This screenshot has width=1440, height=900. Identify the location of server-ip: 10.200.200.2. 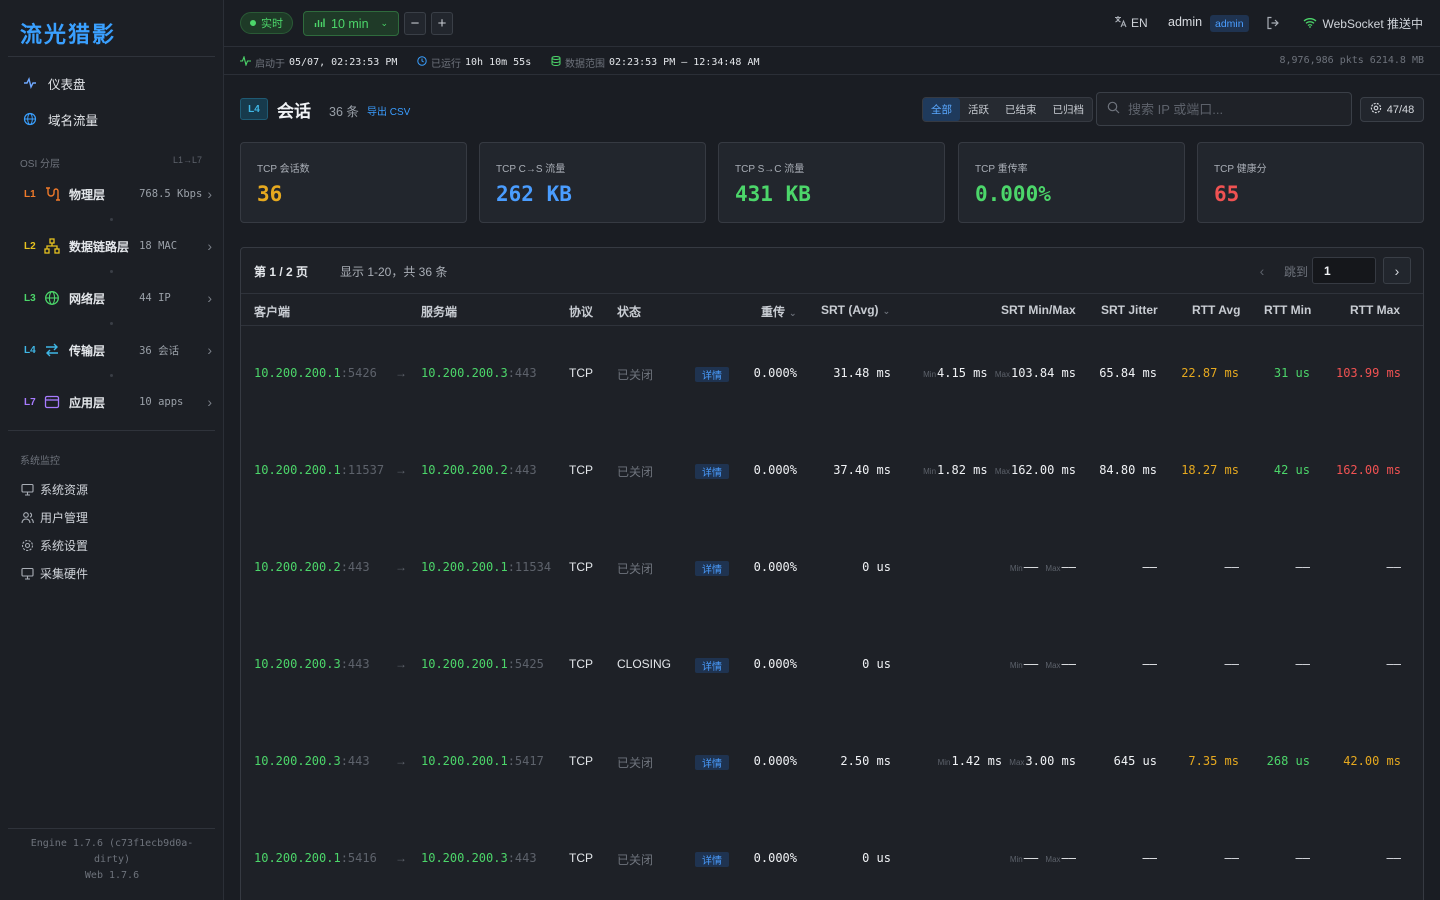
(464, 470).